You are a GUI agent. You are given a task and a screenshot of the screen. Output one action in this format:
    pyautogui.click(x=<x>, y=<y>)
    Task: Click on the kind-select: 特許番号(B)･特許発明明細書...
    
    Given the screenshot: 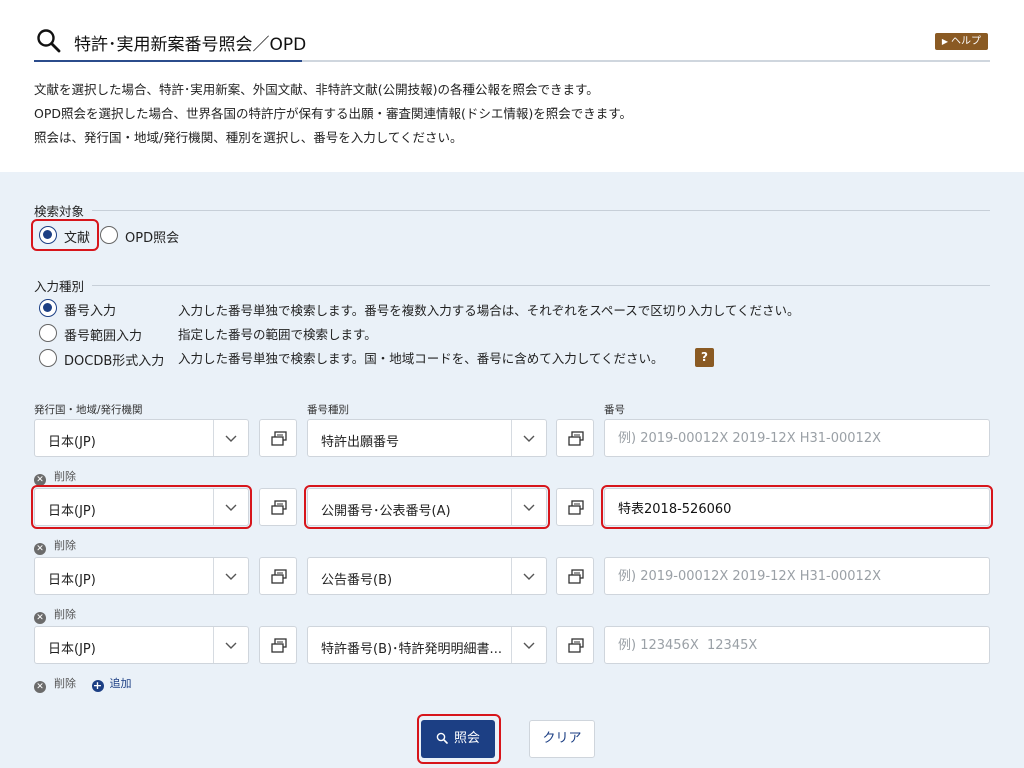 What is the action you would take?
    pyautogui.click(x=427, y=645)
    